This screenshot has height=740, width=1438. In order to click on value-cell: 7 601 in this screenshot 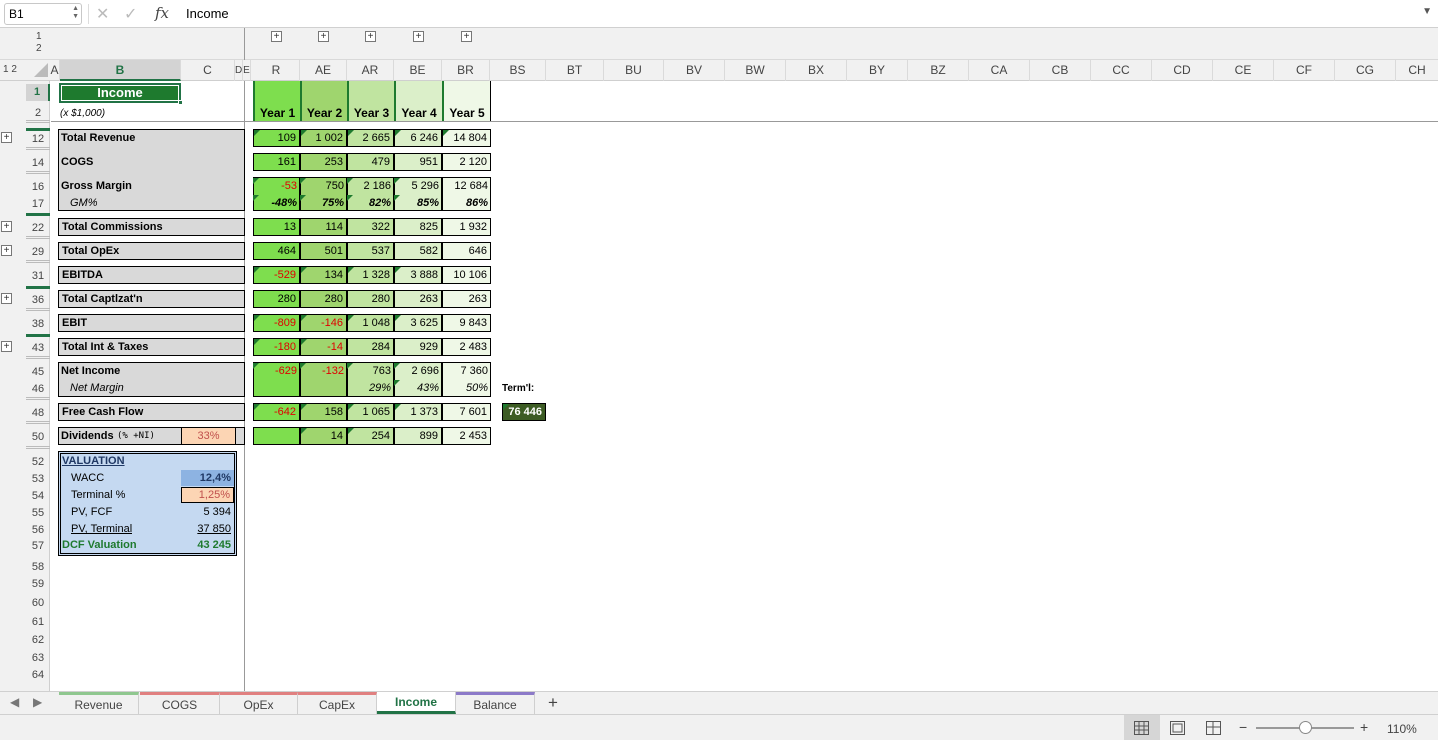, I will do `click(466, 412)`.